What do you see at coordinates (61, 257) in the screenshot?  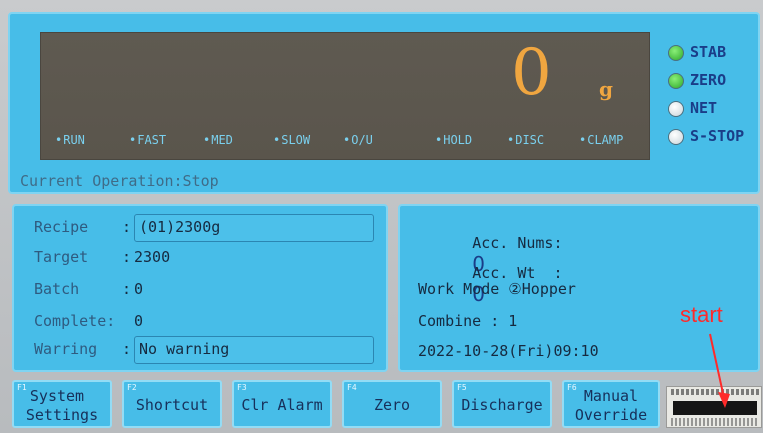 I see `target-label: Target` at bounding box center [61, 257].